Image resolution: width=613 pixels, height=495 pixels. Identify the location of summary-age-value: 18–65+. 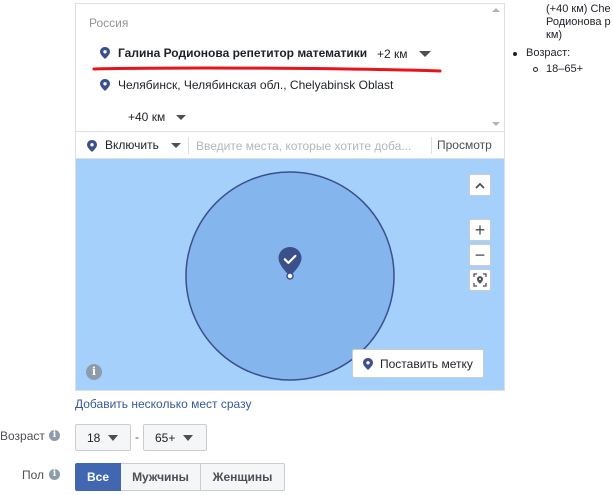
(565, 69).